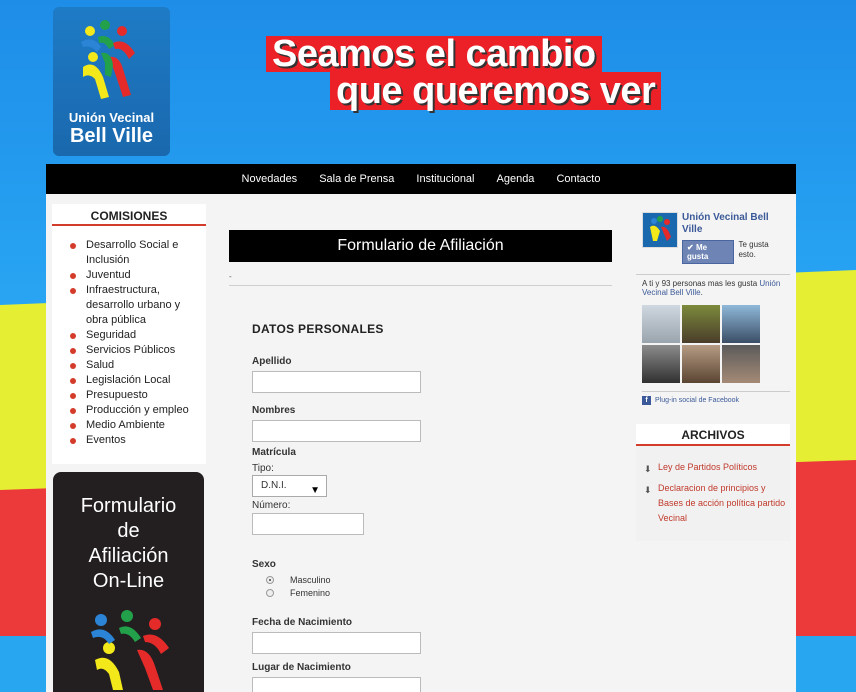 The image size is (856, 692). I want to click on nombres-field, so click(336, 431).